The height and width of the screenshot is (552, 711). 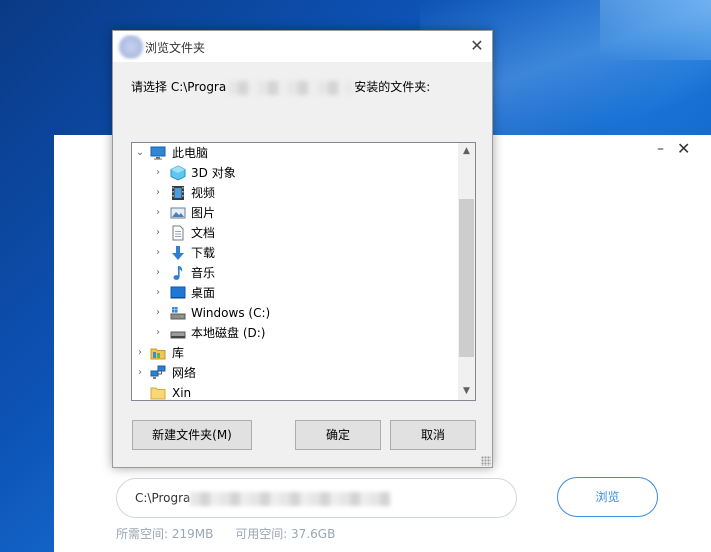 I want to click on desktop-wallpaper-glow, so click(x=655, y=30).